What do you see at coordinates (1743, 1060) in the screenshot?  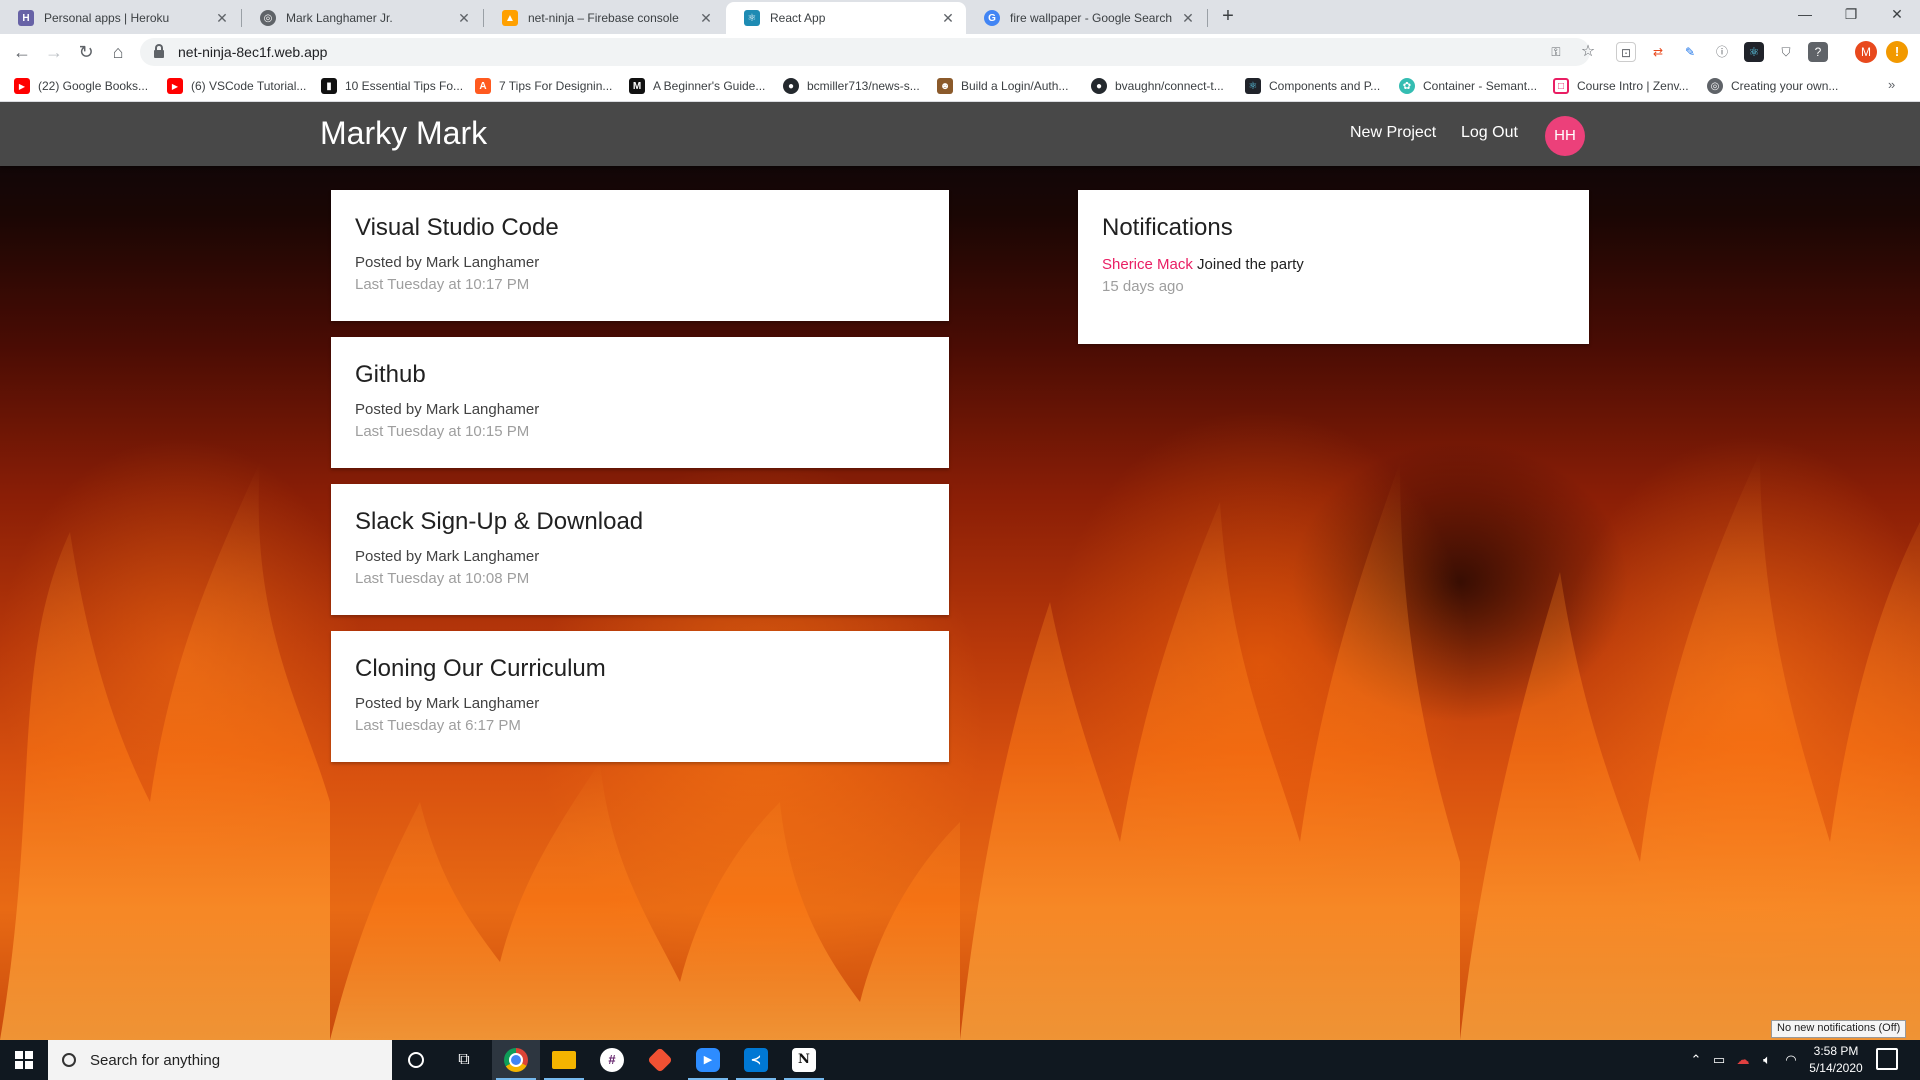 I see `onedrive-icon: ☁` at bounding box center [1743, 1060].